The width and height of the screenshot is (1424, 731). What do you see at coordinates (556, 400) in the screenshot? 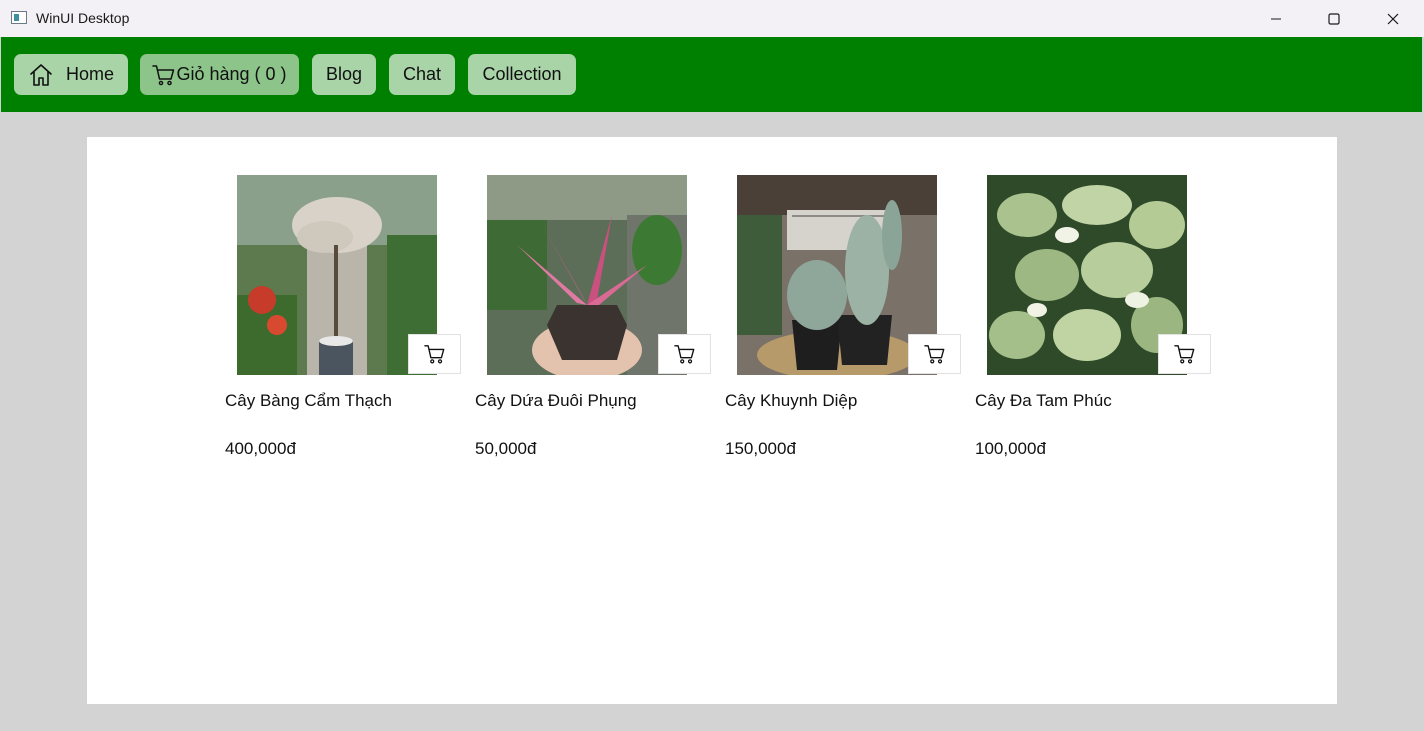
I see `product-name: Cây Dứa Đuôi Phụng` at bounding box center [556, 400].